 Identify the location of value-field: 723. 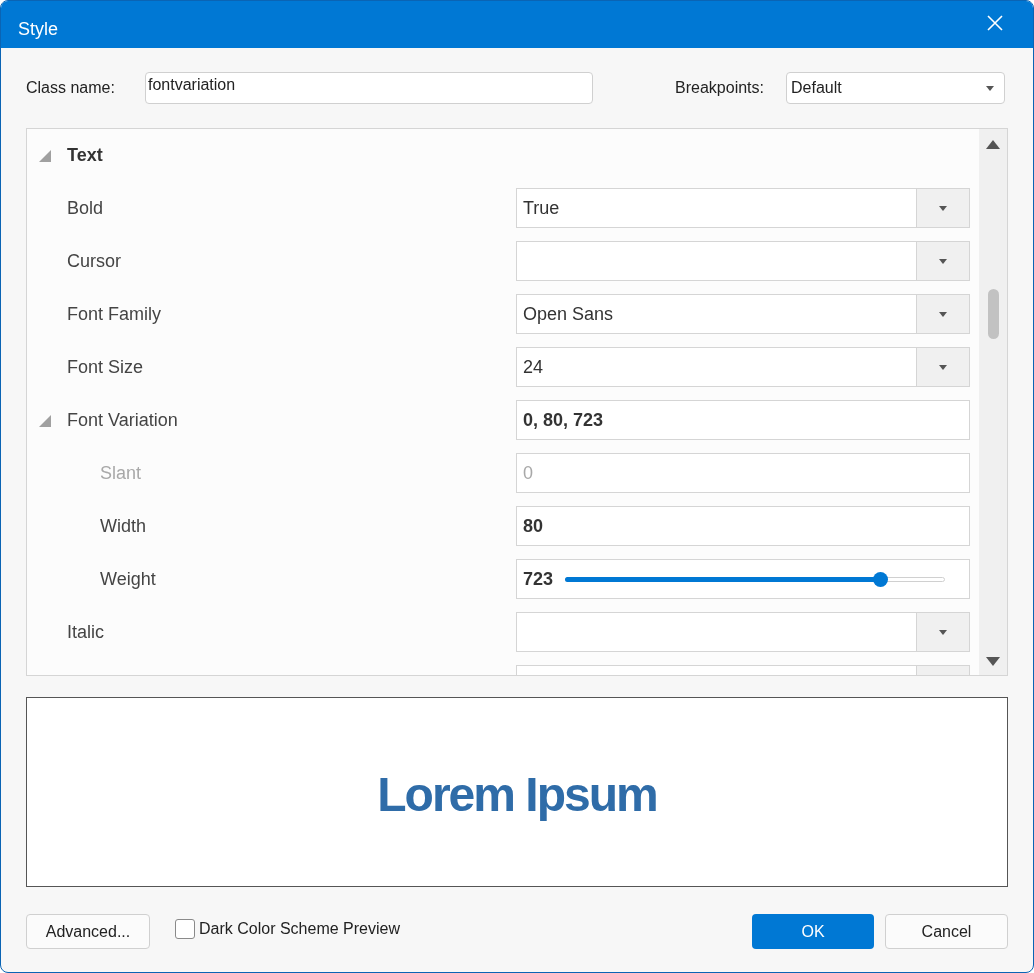
(538, 579).